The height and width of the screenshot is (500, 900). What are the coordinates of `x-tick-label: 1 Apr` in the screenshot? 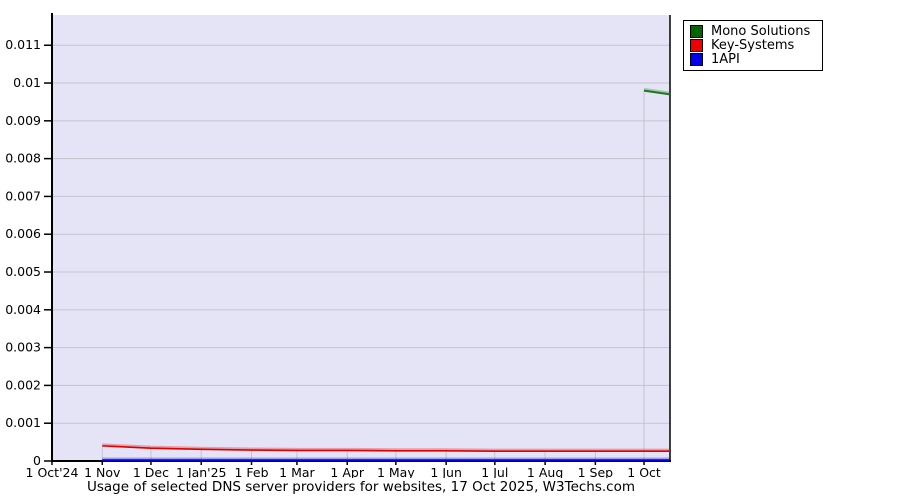 It's located at (347, 471).